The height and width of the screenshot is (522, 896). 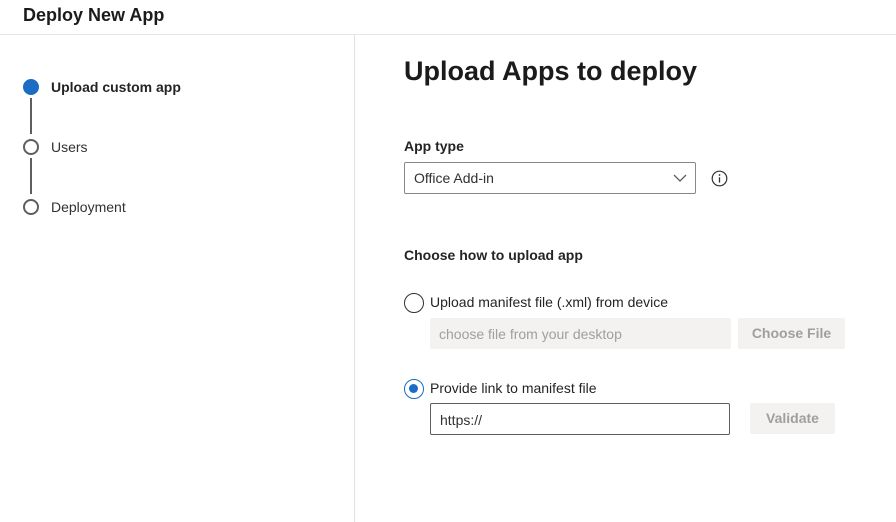 I want to click on app-type-selected-value: Office Add-in, so click(x=454, y=178).